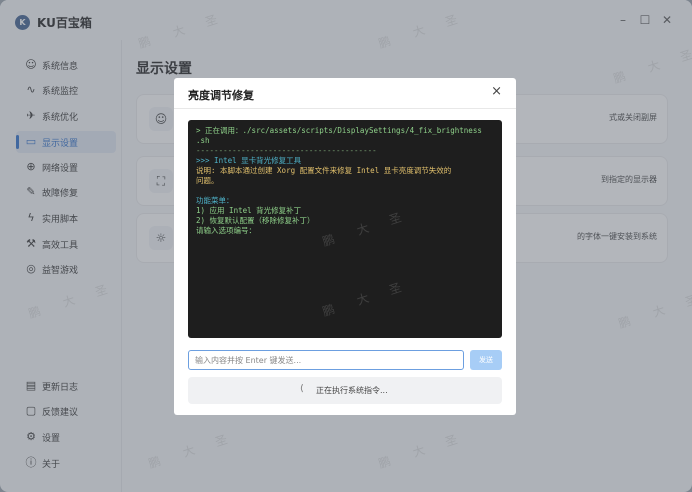  I want to click on terminal-line: 功能菜单：, so click(215, 200).